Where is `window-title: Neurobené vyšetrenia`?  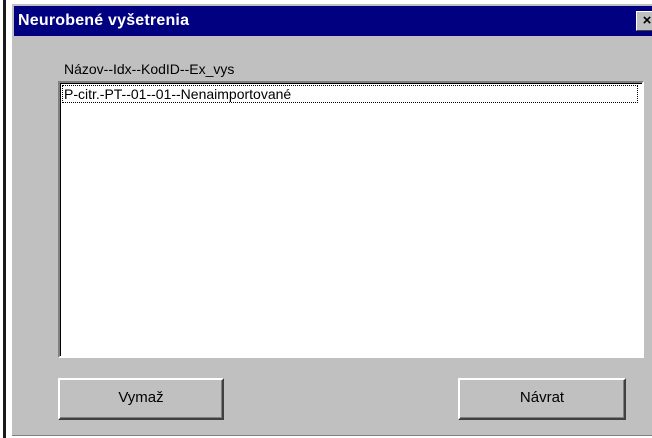 window-title: Neurobené vyšetrenia is located at coordinates (104, 20).